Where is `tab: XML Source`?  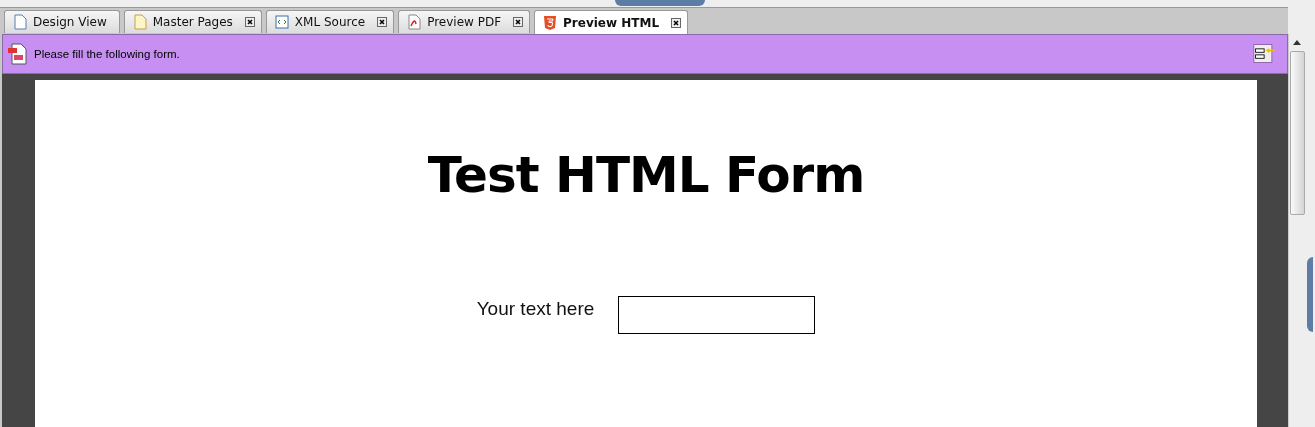 tab: XML Source is located at coordinates (330, 21).